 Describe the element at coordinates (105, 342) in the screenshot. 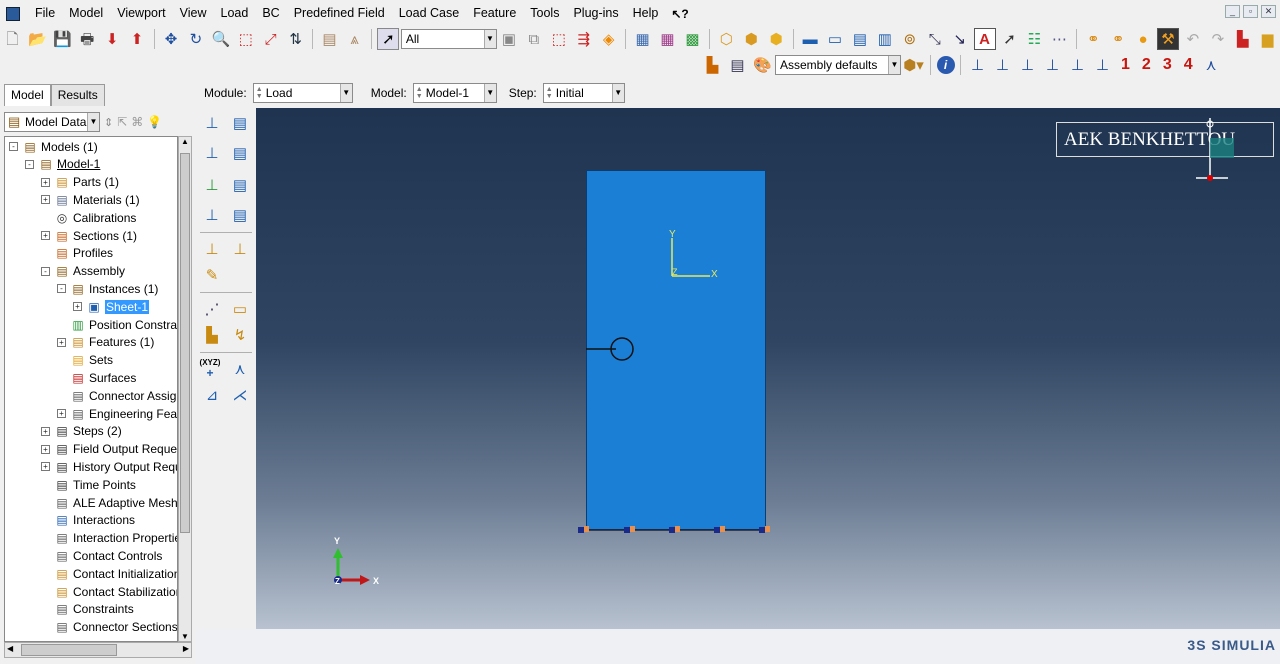

I see `tree-node: + ▤ Features (1)` at that location.